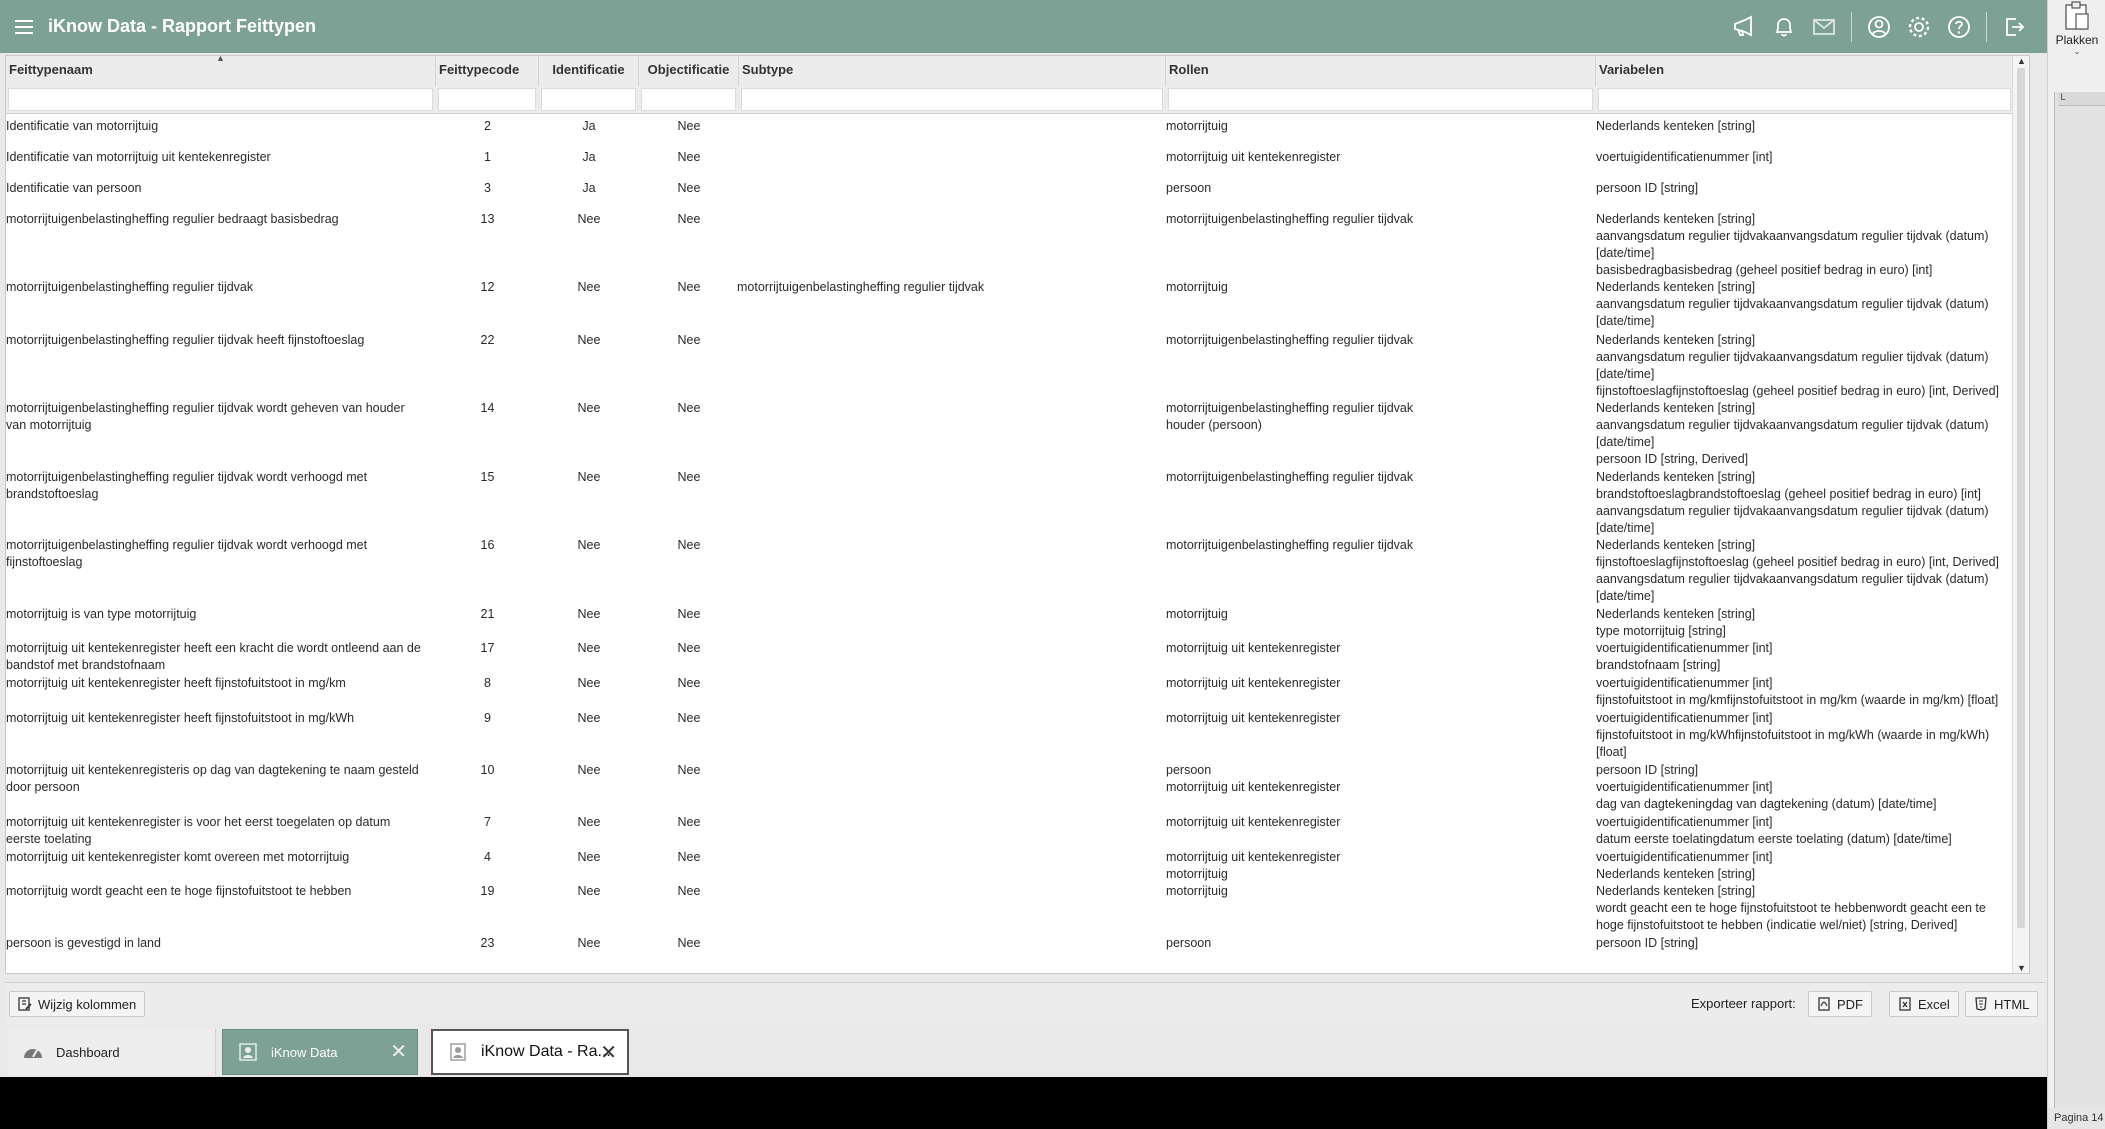  Describe the element at coordinates (221, 71) in the screenshot. I see `column-header-feittypenaam: Feittypenaam` at that location.